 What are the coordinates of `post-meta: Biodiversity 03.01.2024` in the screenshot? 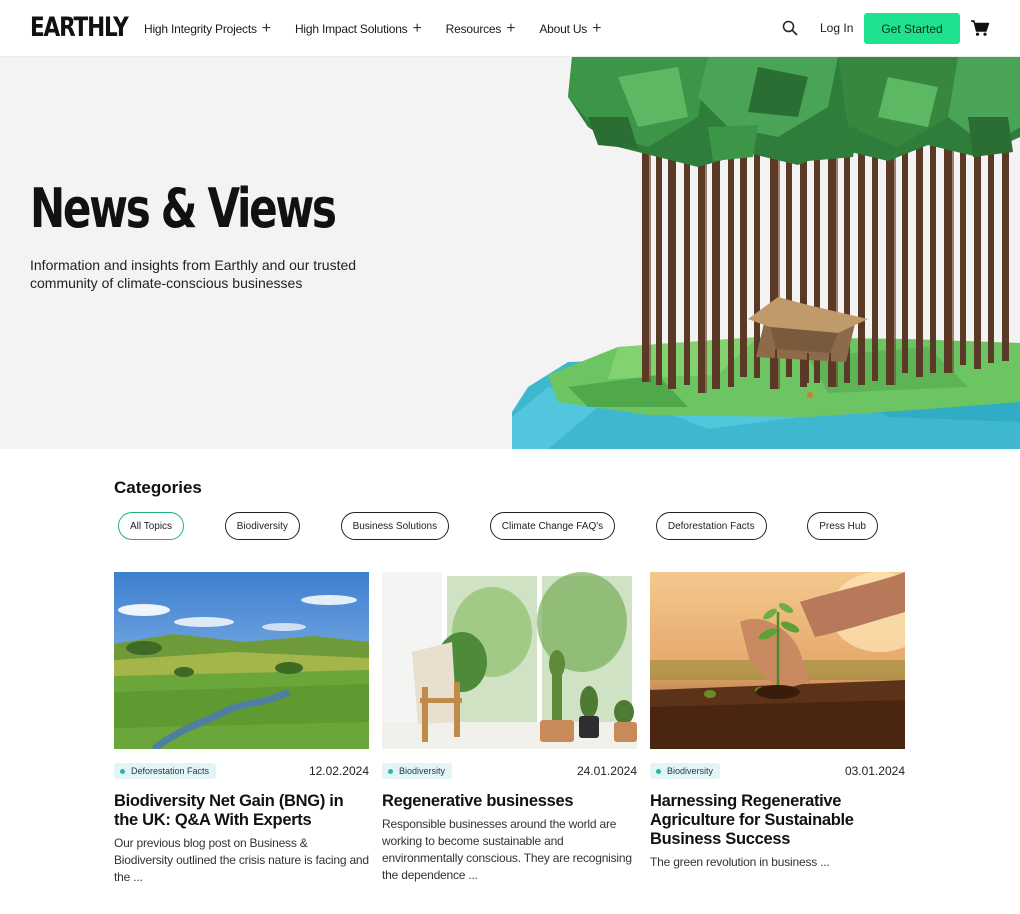 It's located at (777, 771).